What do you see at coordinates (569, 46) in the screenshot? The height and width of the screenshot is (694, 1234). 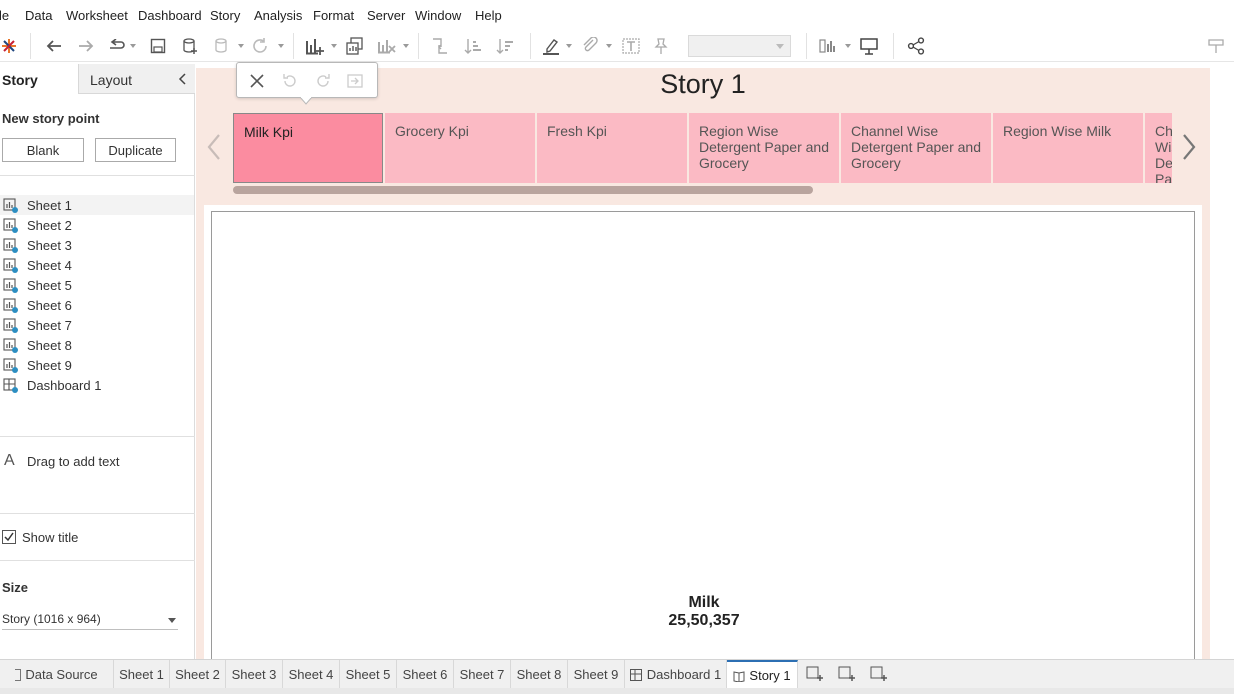 I see `highlight-dropdown-icon` at bounding box center [569, 46].